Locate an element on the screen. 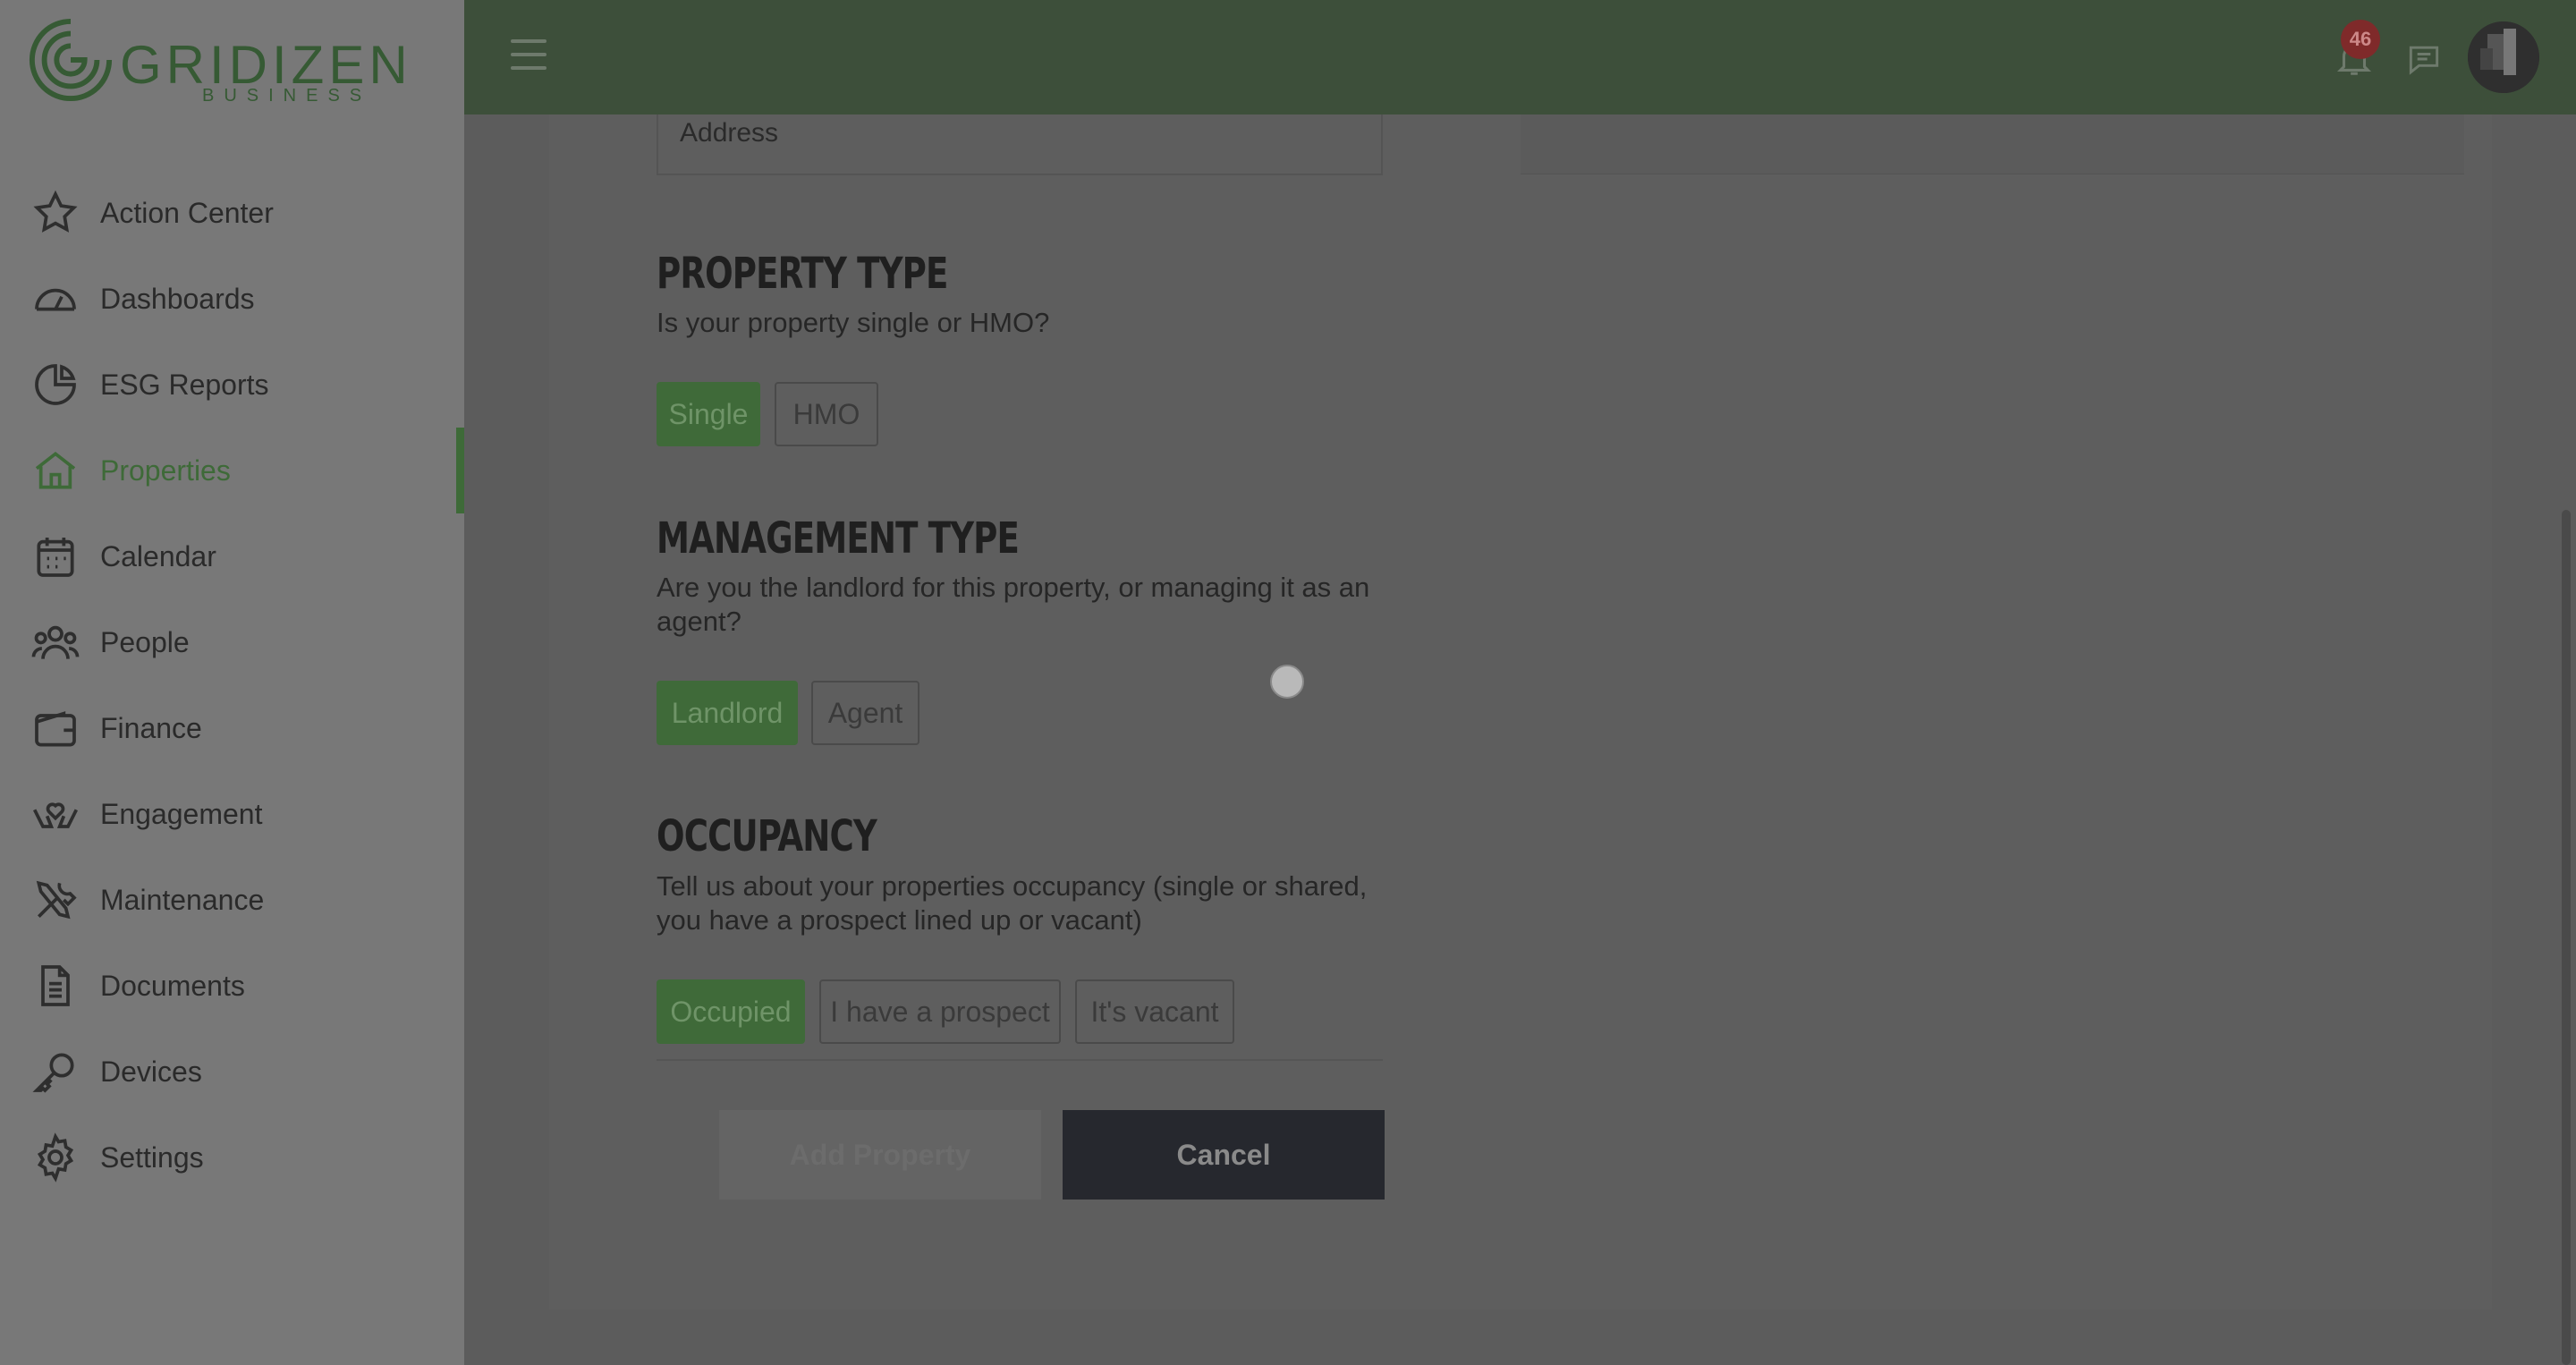  sidebar-item-properties: Properties is located at coordinates (232, 470).